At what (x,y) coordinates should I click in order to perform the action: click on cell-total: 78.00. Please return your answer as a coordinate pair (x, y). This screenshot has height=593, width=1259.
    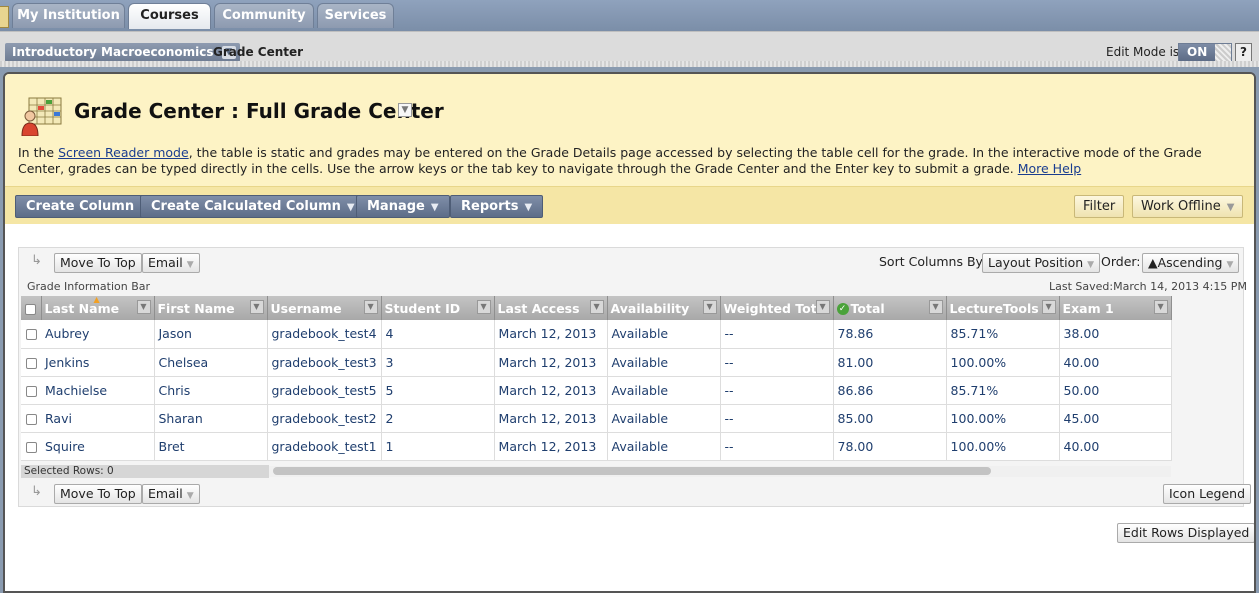
    Looking at the image, I should click on (890, 446).